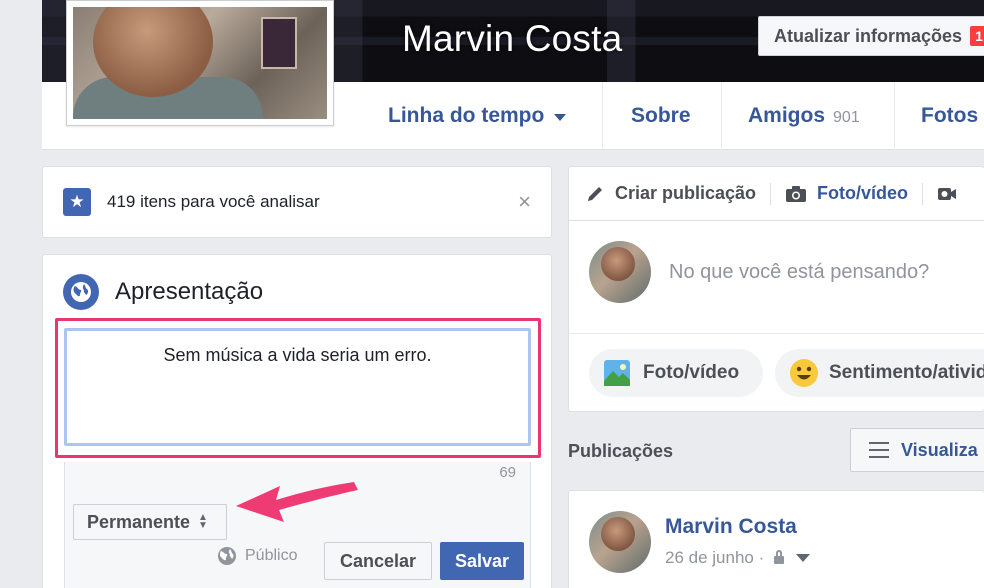  I want to click on tab-create-post: Criar publicação, so click(670, 193).